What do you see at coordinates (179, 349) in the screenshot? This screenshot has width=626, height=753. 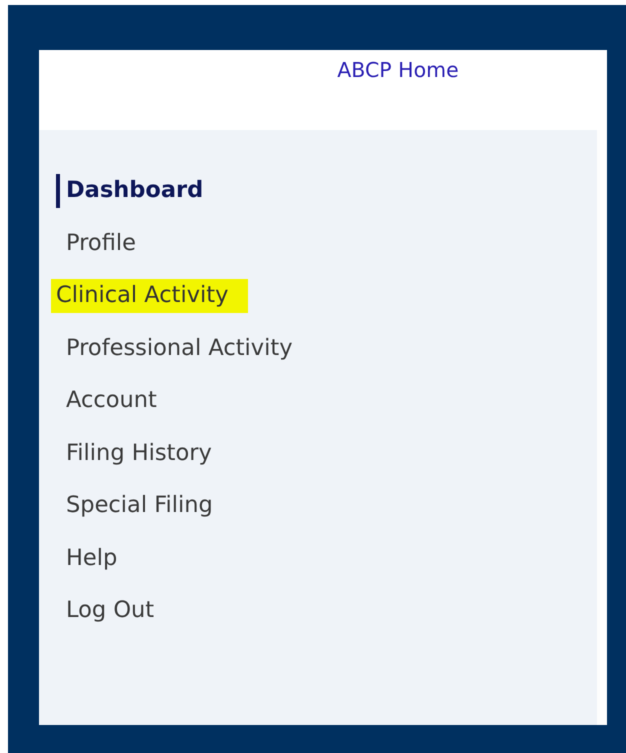 I see `sidebar-item: Professional Activity` at bounding box center [179, 349].